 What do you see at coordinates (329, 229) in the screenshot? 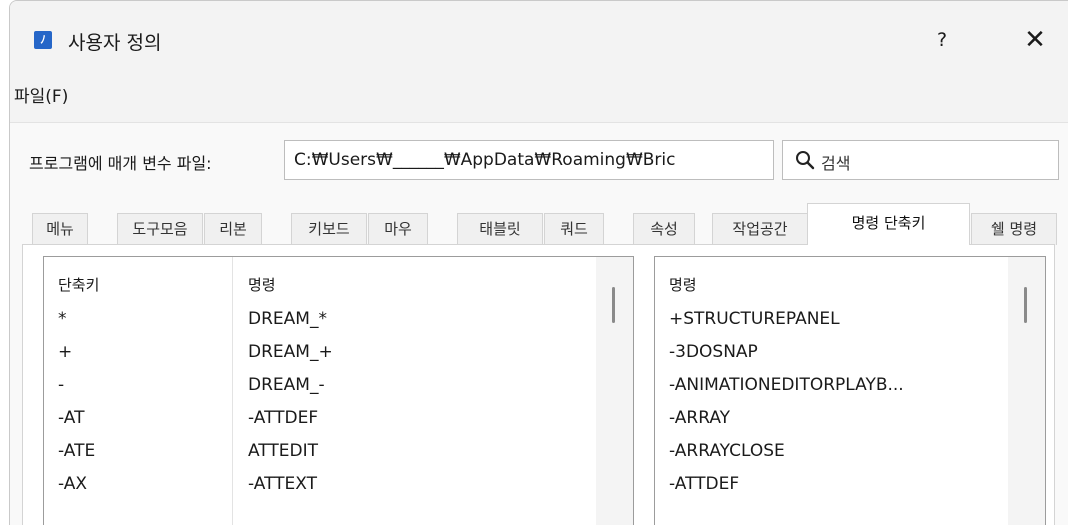
I see `tab-keyboard: 키보드` at bounding box center [329, 229].